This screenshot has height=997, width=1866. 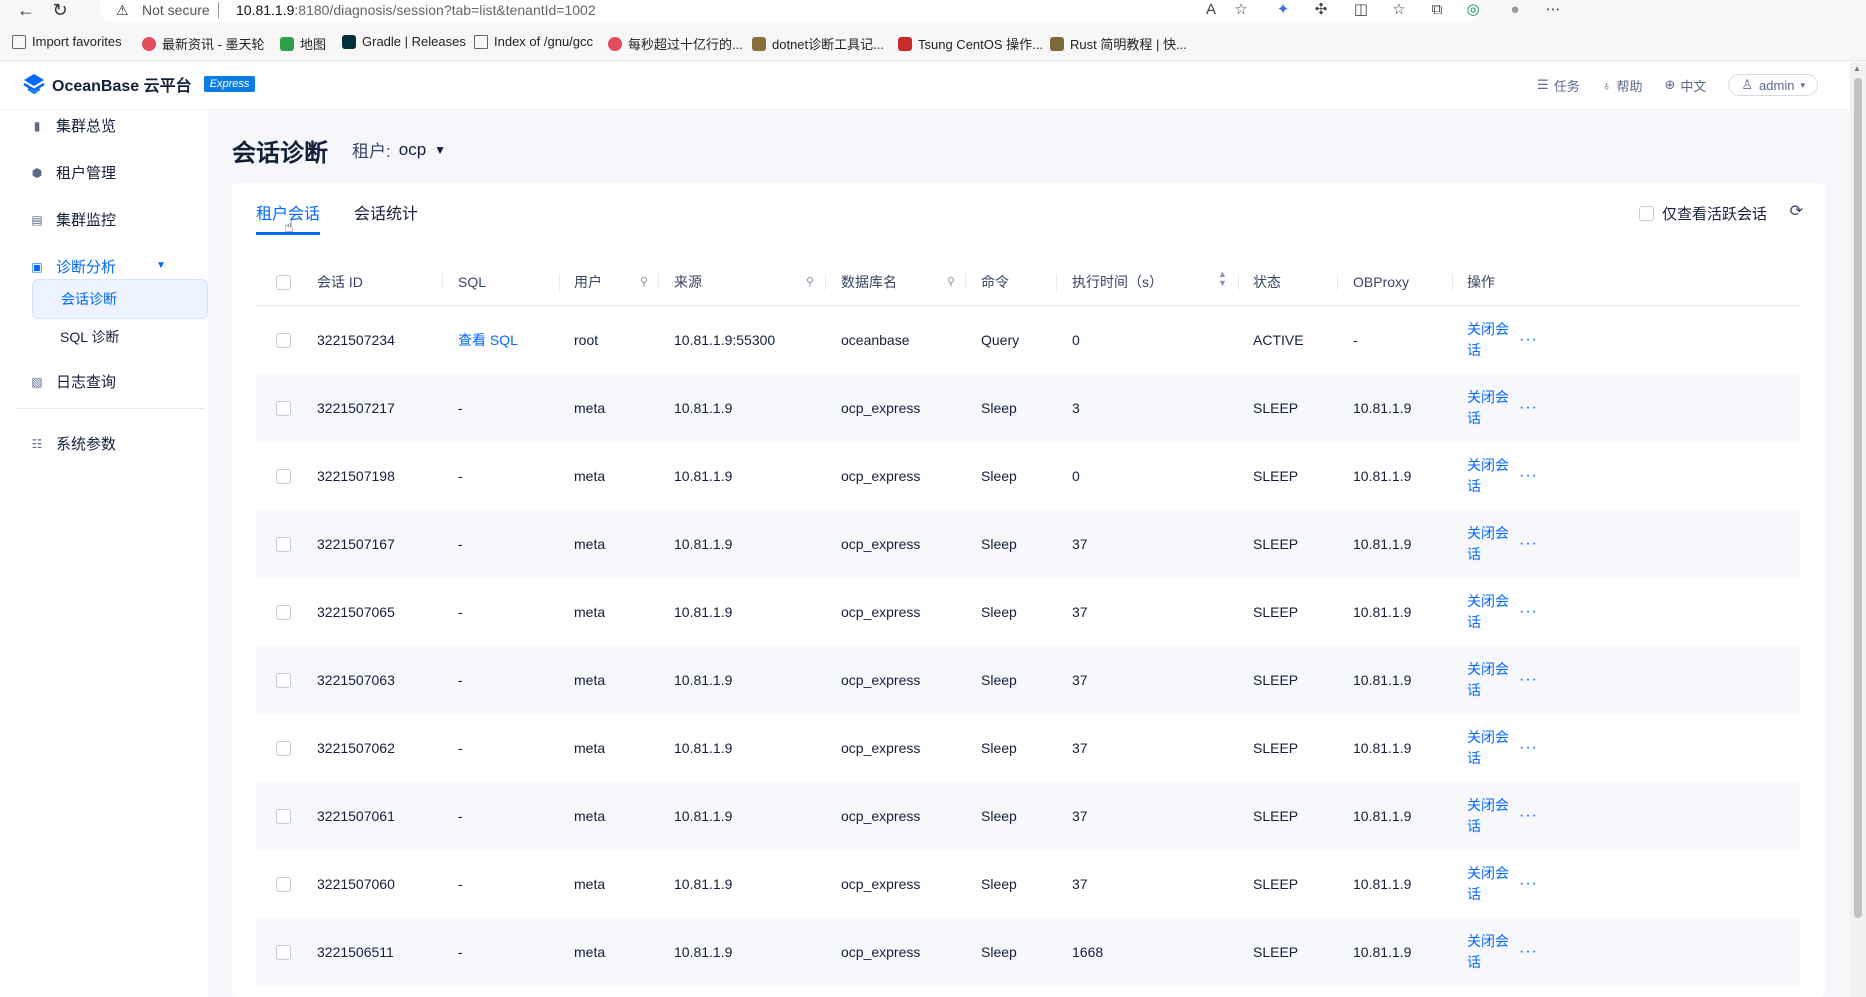 I want to click on read-aloud-icon: A, so click(x=1211, y=11).